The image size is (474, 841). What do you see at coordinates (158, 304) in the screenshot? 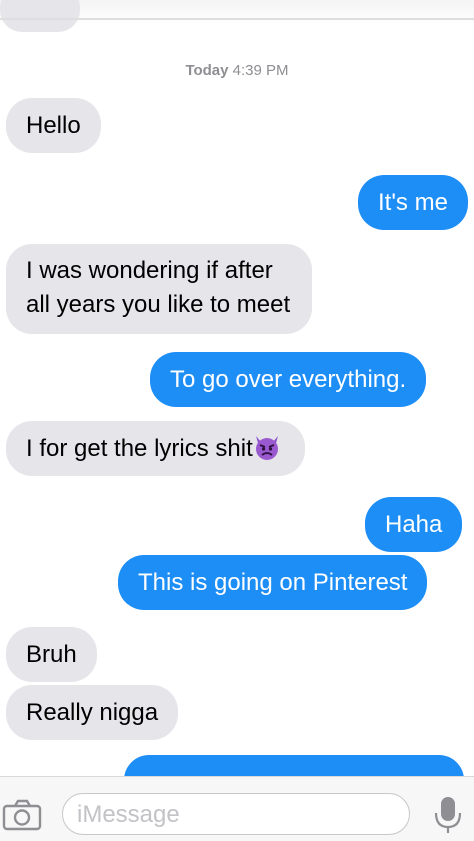
I see `message-text-line: all years you like to meet` at bounding box center [158, 304].